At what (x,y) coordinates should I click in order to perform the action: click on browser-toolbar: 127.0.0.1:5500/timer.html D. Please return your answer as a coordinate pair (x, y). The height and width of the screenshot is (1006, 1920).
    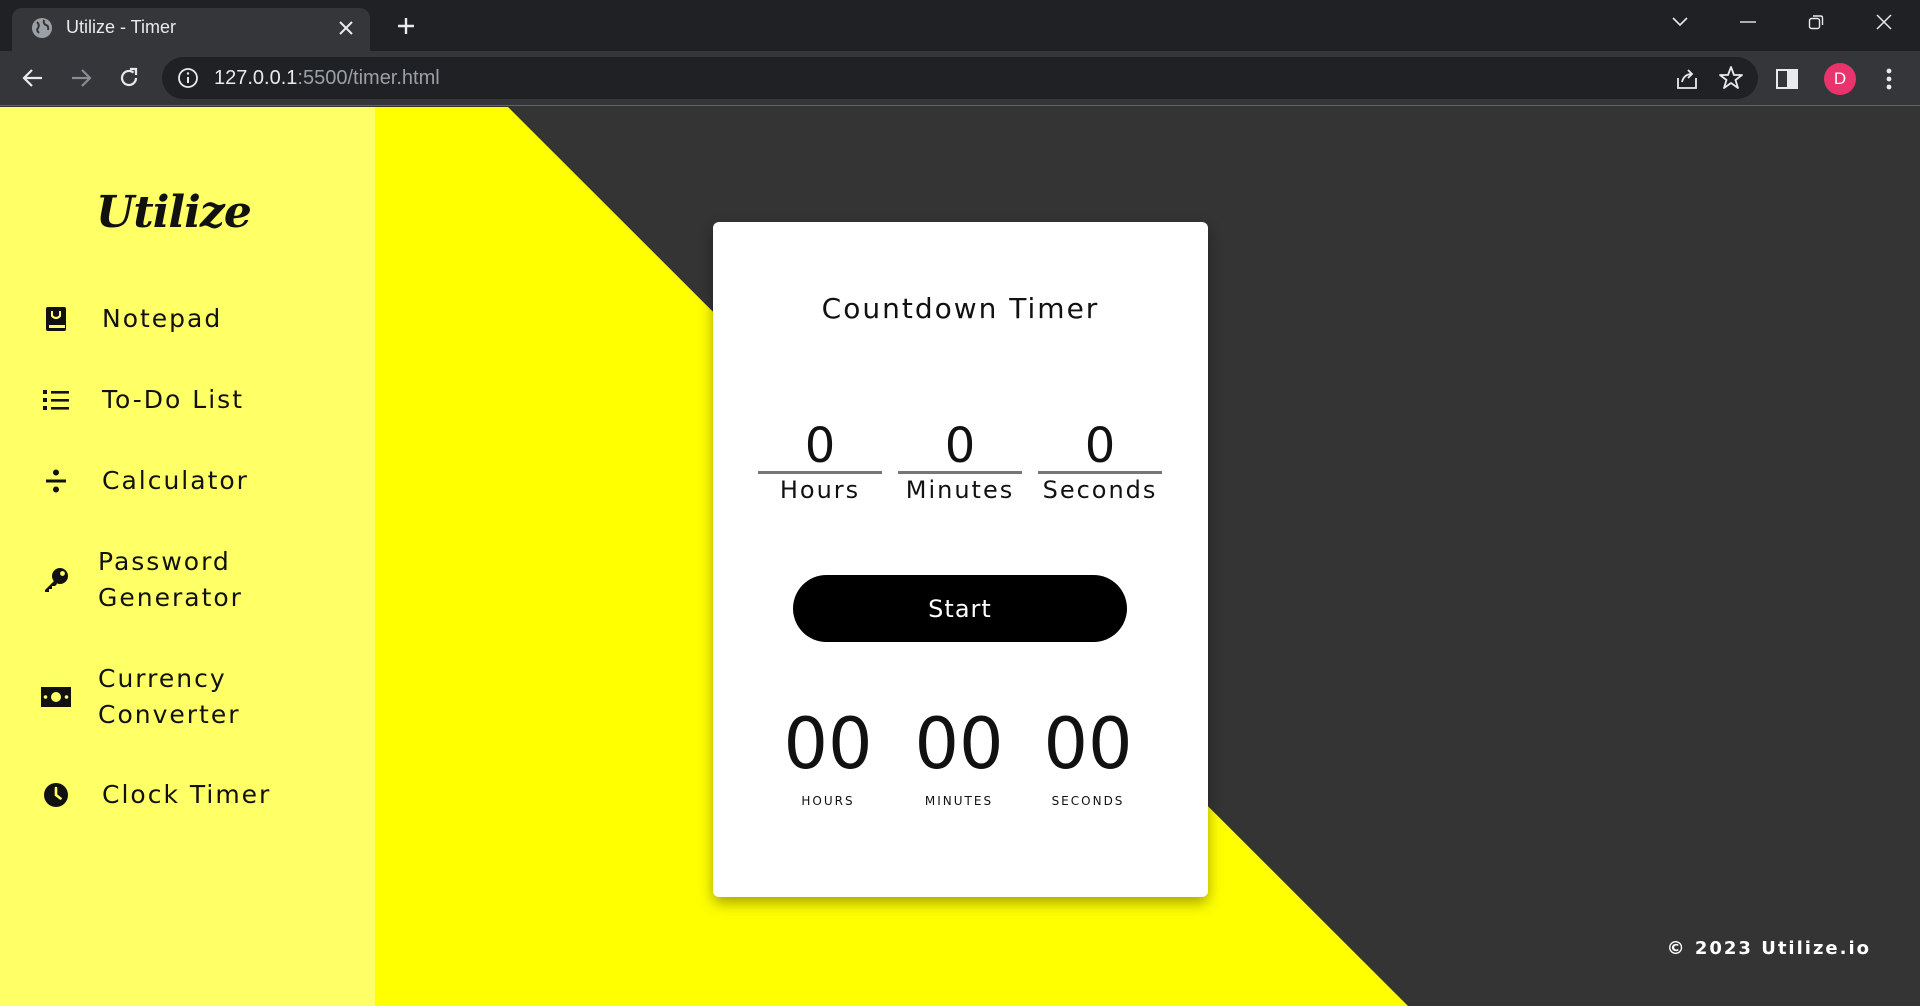
    Looking at the image, I should click on (960, 78).